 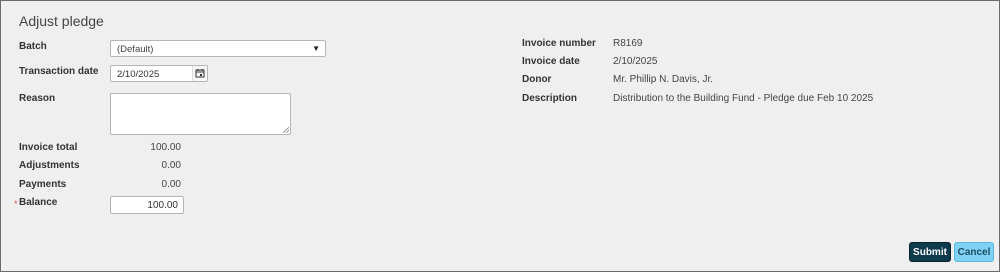 I want to click on transaction-date-field: 2/10/2025, so click(x=159, y=73).